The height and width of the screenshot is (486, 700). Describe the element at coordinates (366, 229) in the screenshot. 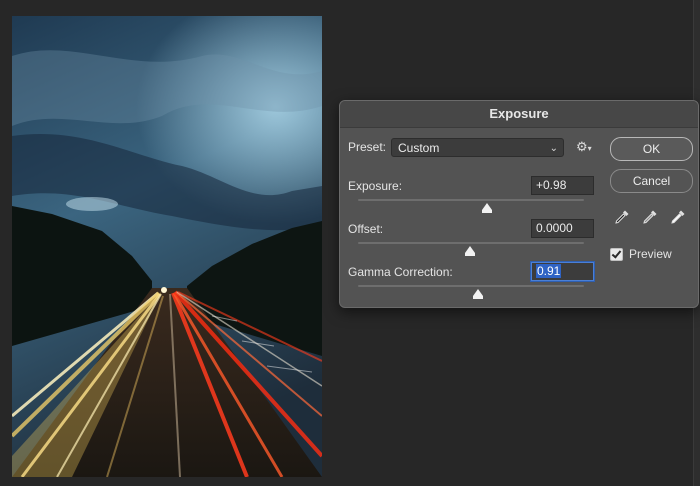

I see `offset-label: Offset:` at that location.